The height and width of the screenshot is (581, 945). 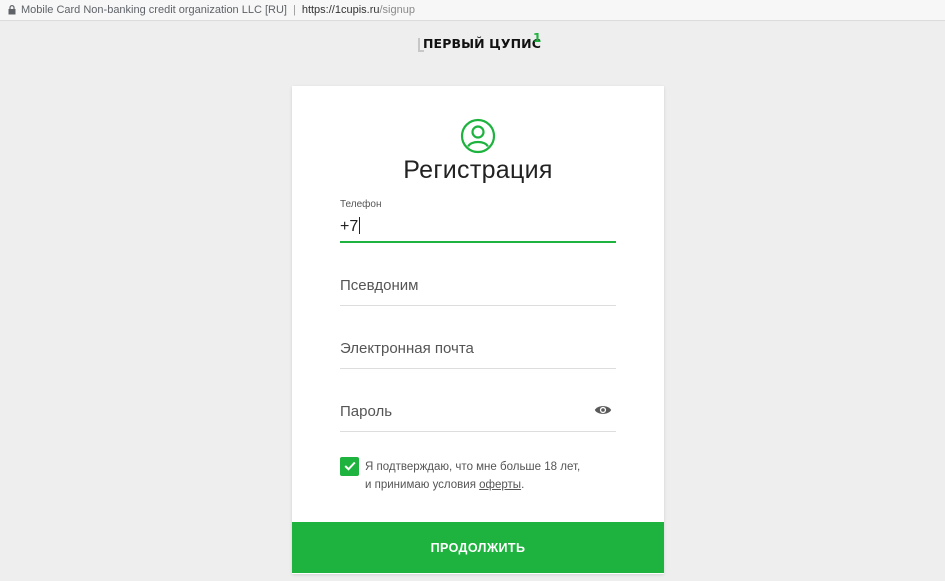 I want to click on nickname-underline, so click(x=478, y=305).